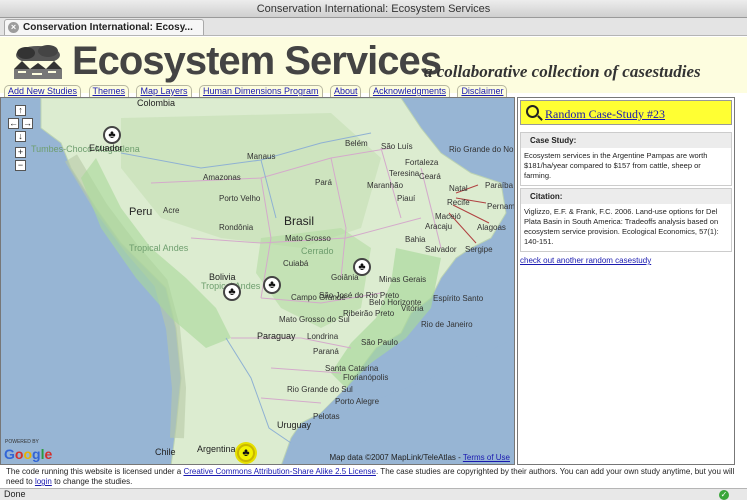 The image size is (747, 500). Describe the element at coordinates (109, 91) in the screenshot. I see `nav-themes: Themes` at that location.